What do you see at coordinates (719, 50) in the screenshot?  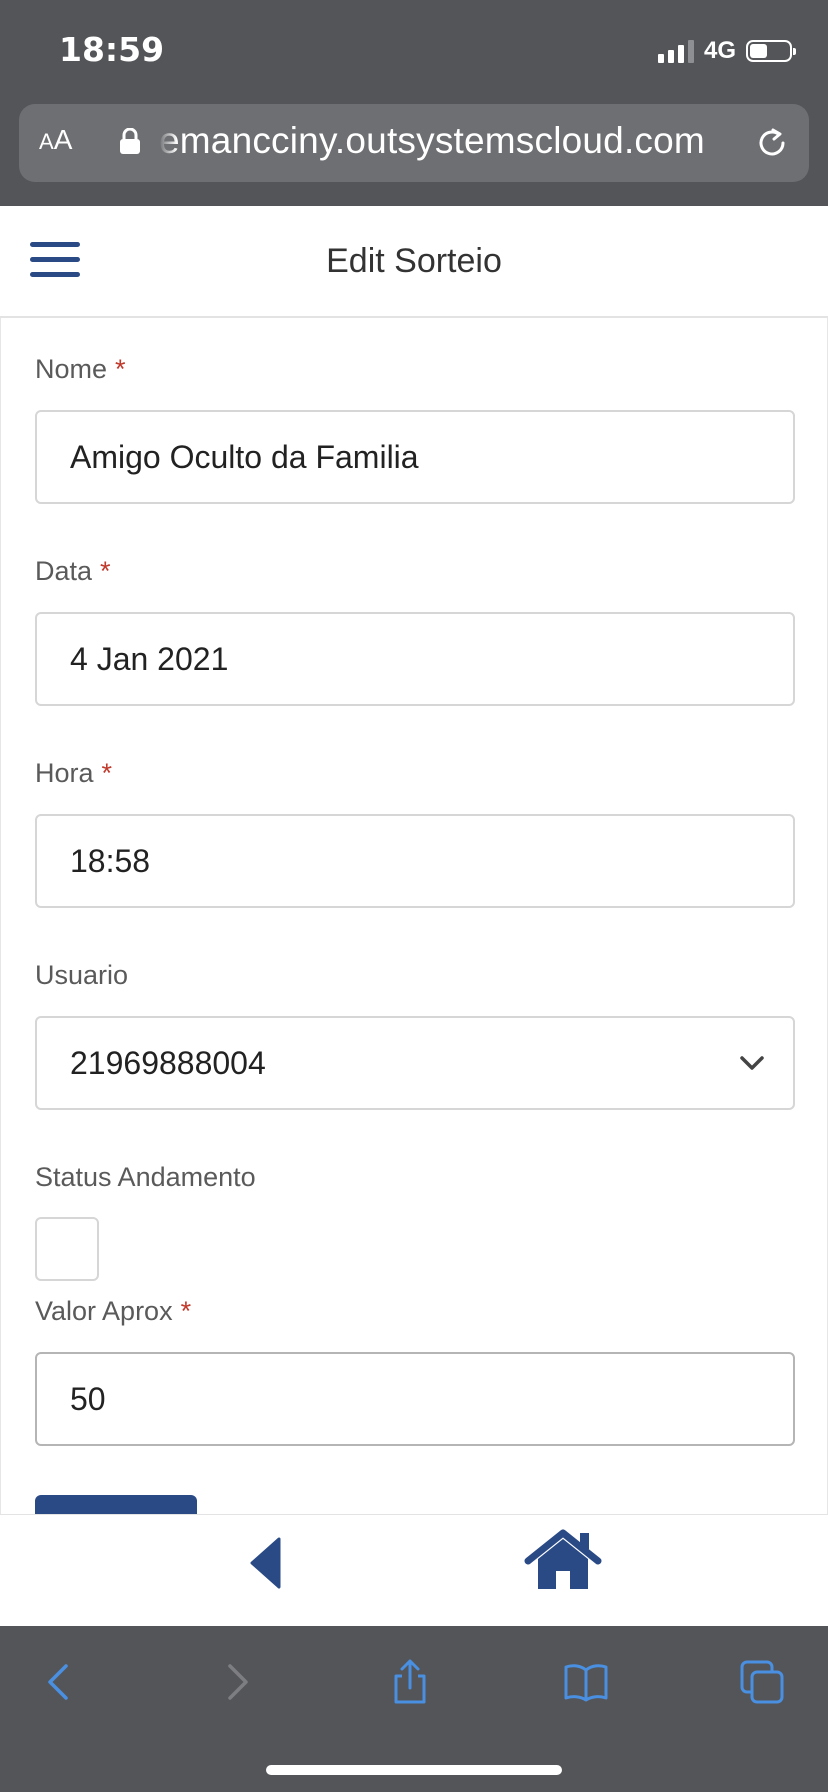 I see `network-label: 4G` at bounding box center [719, 50].